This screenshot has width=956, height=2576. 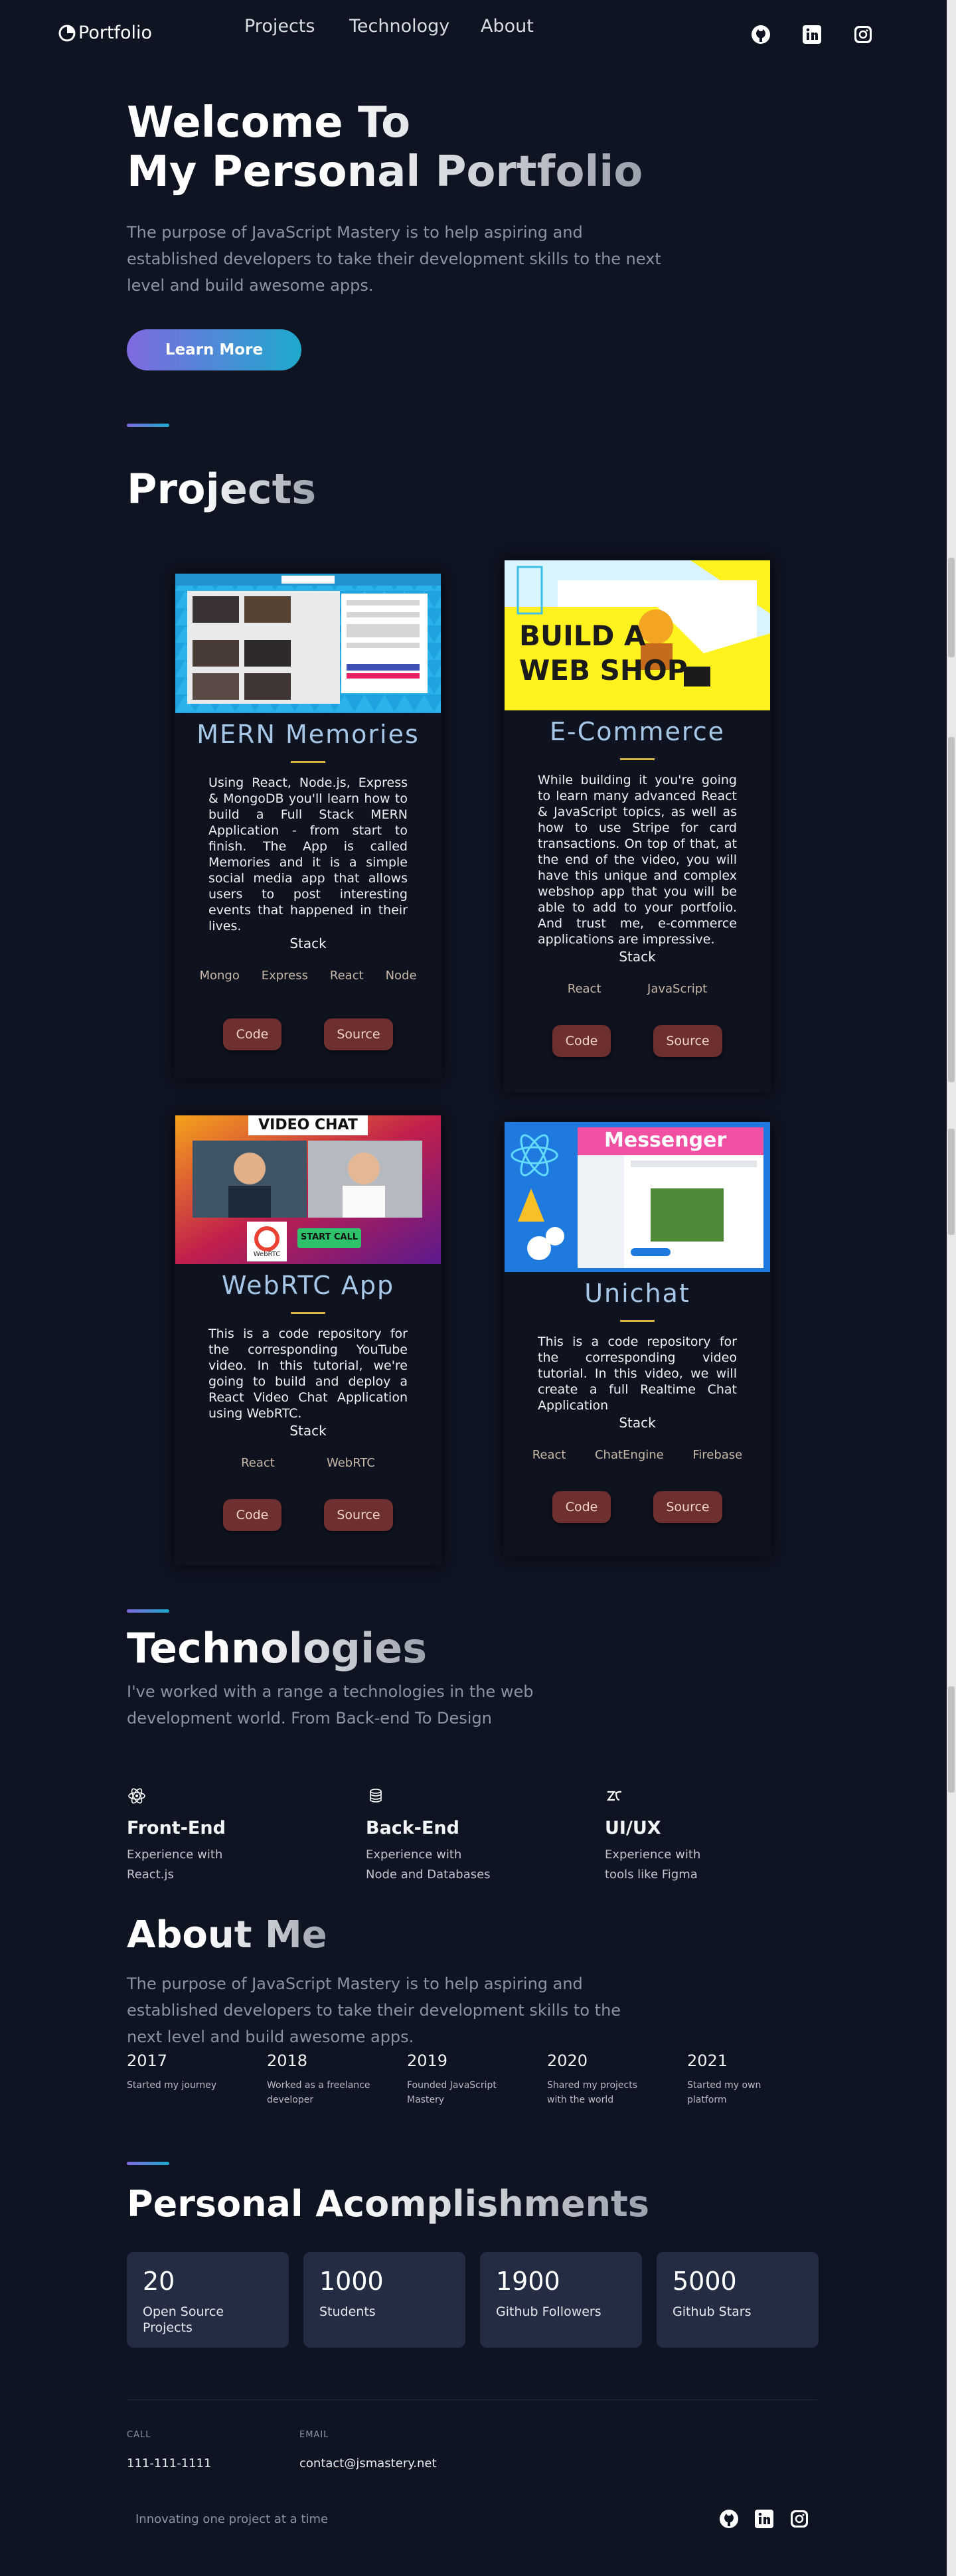 What do you see at coordinates (472, 2399) in the screenshot?
I see `footer-divider` at bounding box center [472, 2399].